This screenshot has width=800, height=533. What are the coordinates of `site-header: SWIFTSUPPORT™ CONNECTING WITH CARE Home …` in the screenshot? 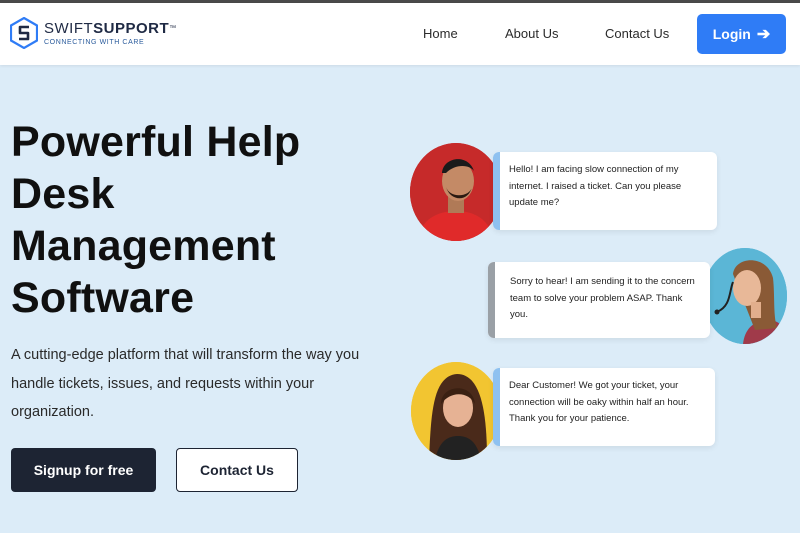 It's located at (400, 34).